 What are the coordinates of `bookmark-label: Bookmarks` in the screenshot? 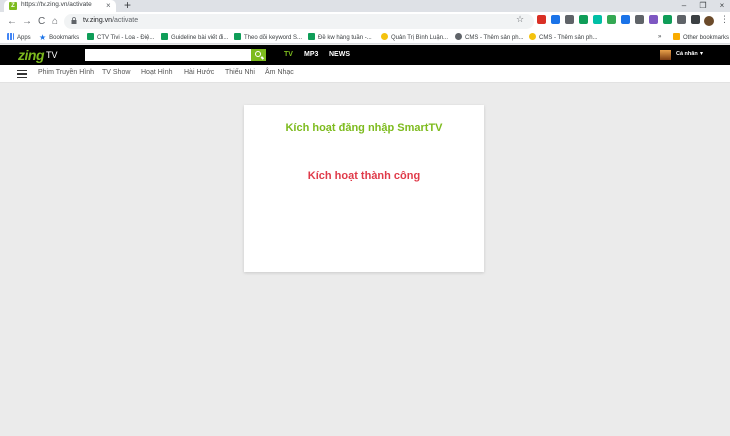 It's located at (64, 38).